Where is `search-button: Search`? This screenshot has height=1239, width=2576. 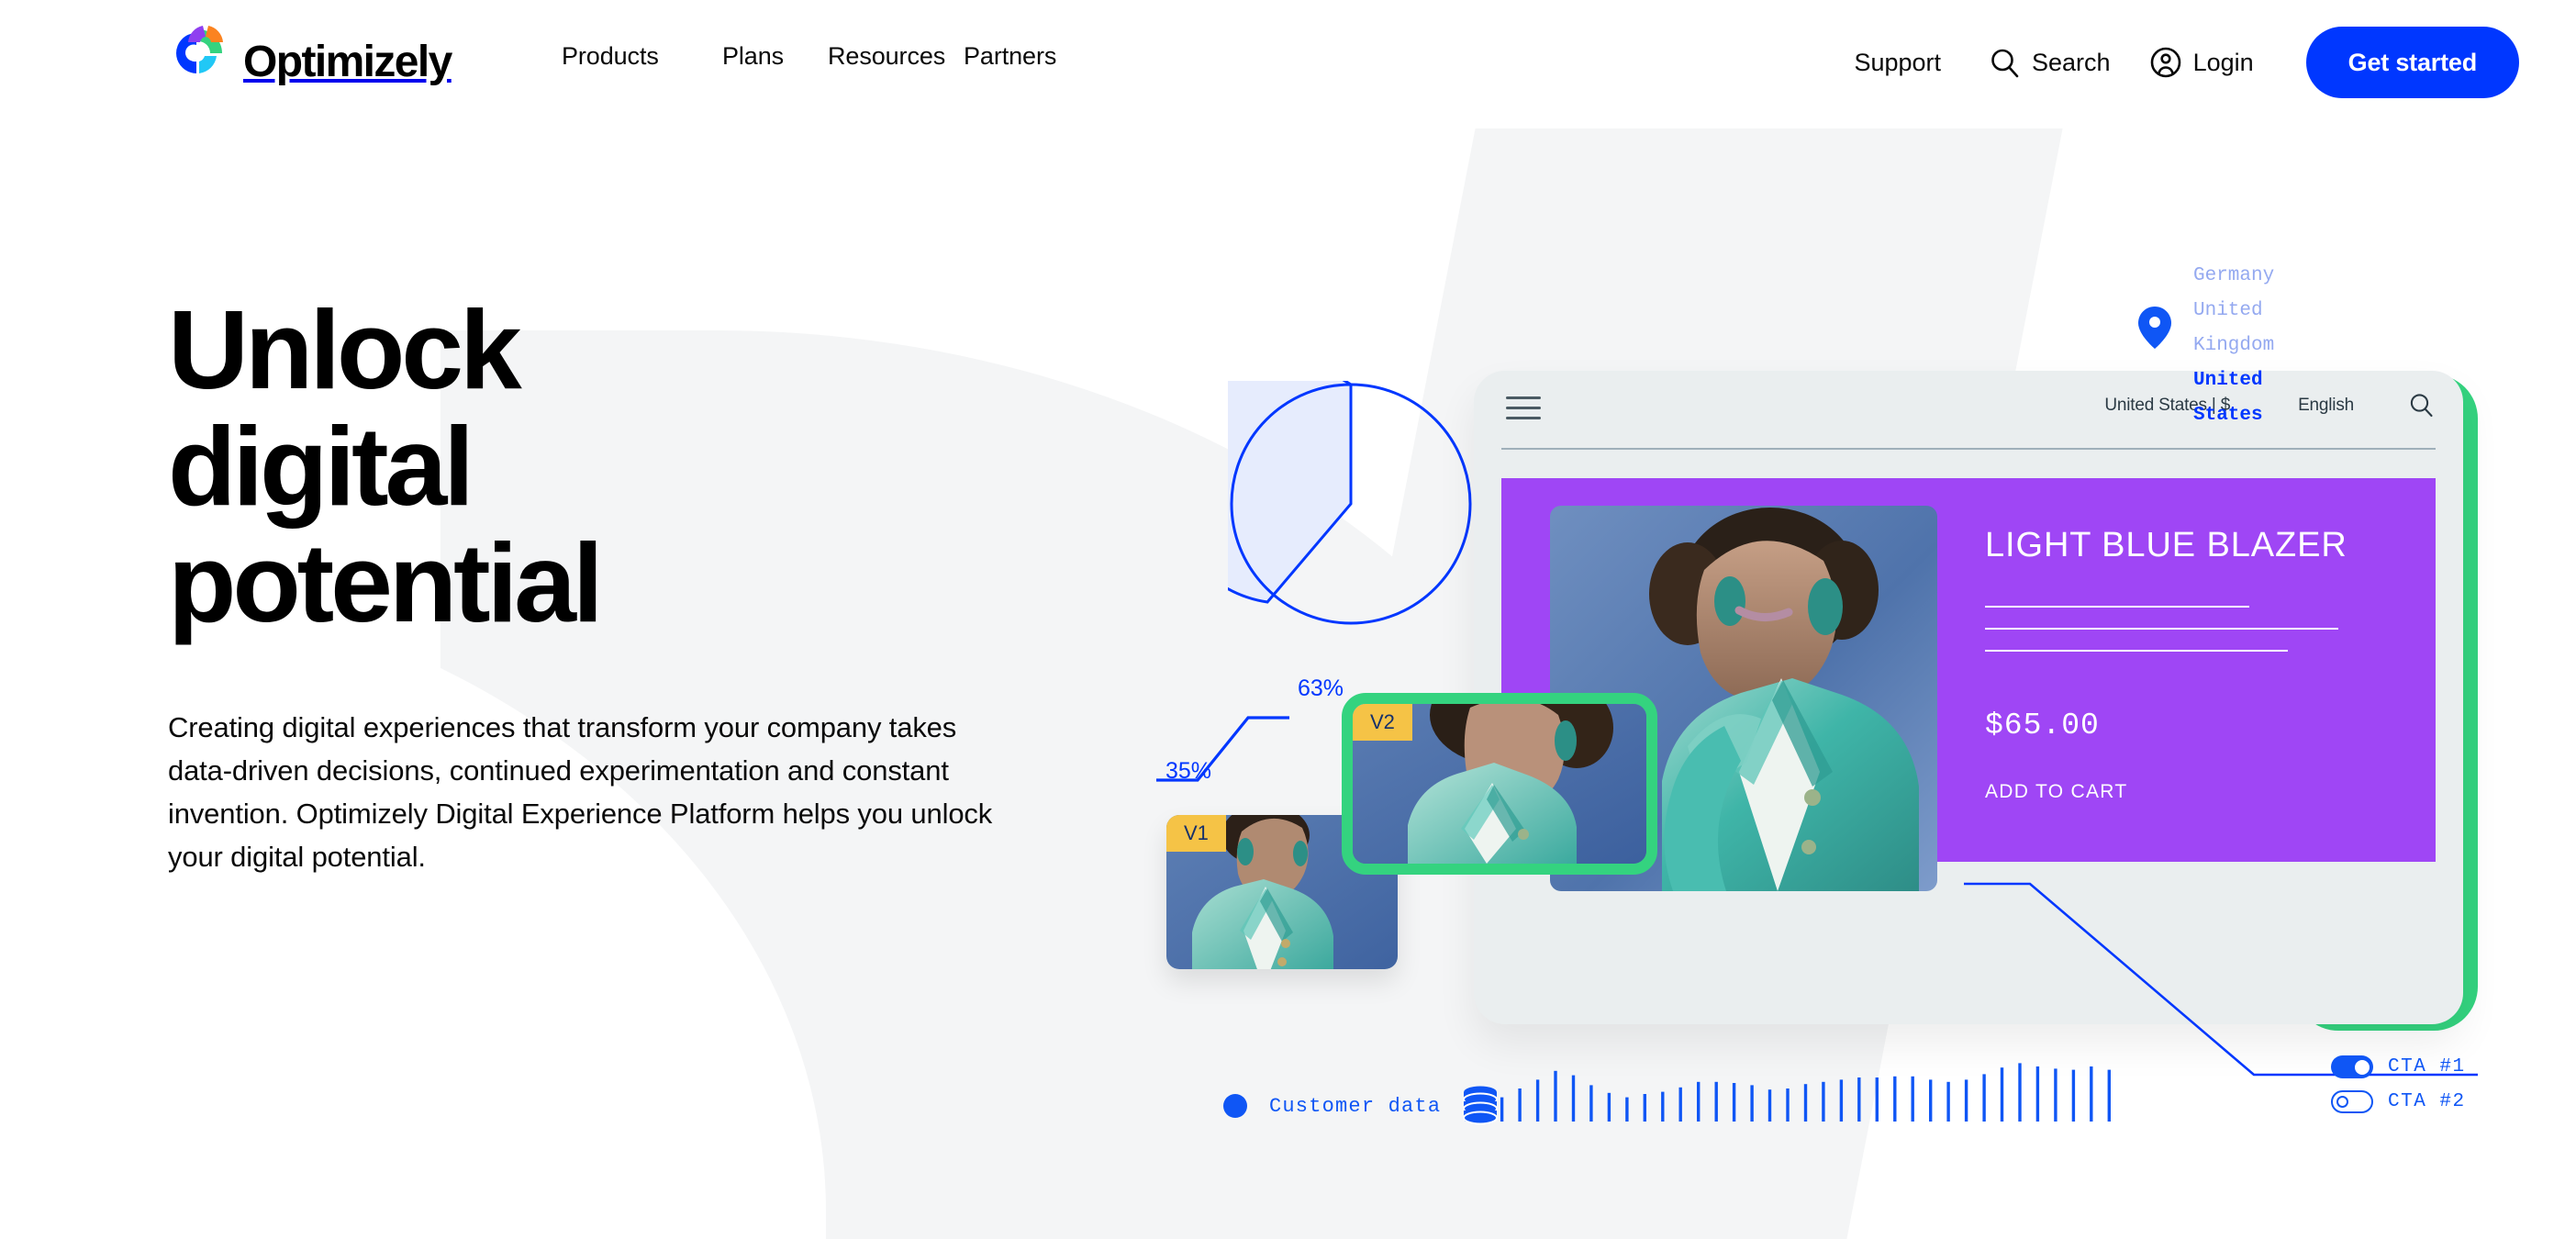
search-button: Search is located at coordinates (2050, 63).